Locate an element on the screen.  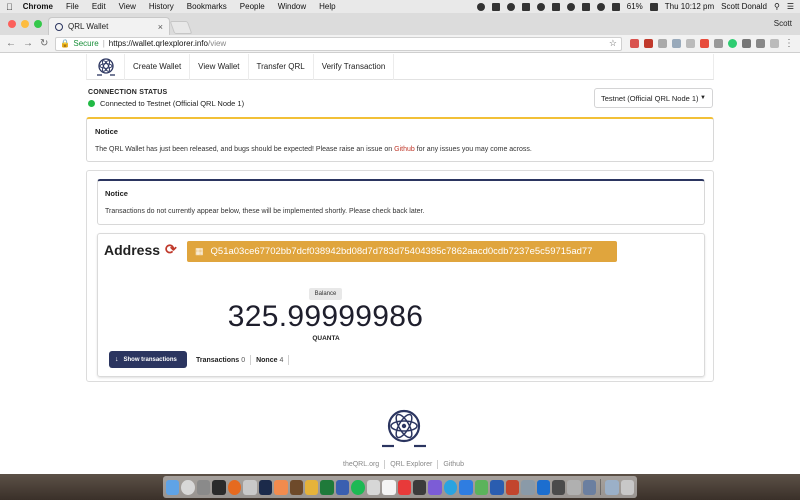
network-select-value: Testnet (Official QRL Node 1) is located at coordinates (650, 98).